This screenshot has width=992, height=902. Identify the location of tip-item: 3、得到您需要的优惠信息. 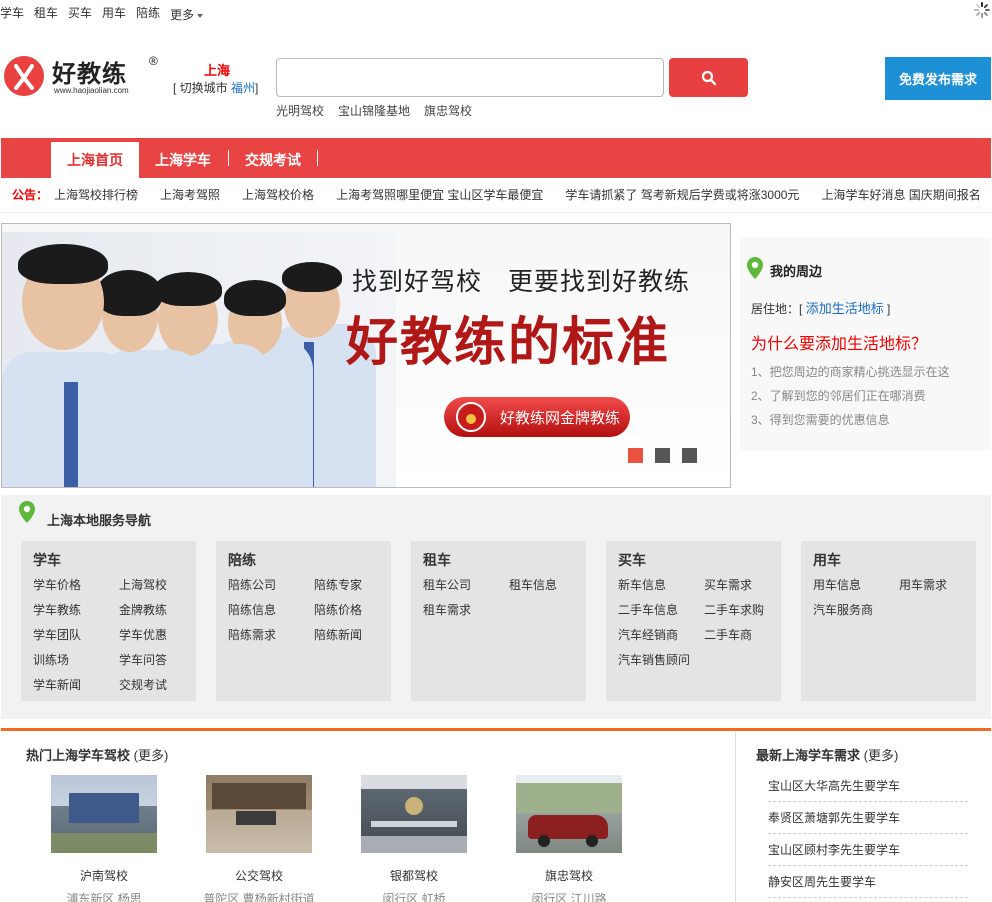
(820, 420).